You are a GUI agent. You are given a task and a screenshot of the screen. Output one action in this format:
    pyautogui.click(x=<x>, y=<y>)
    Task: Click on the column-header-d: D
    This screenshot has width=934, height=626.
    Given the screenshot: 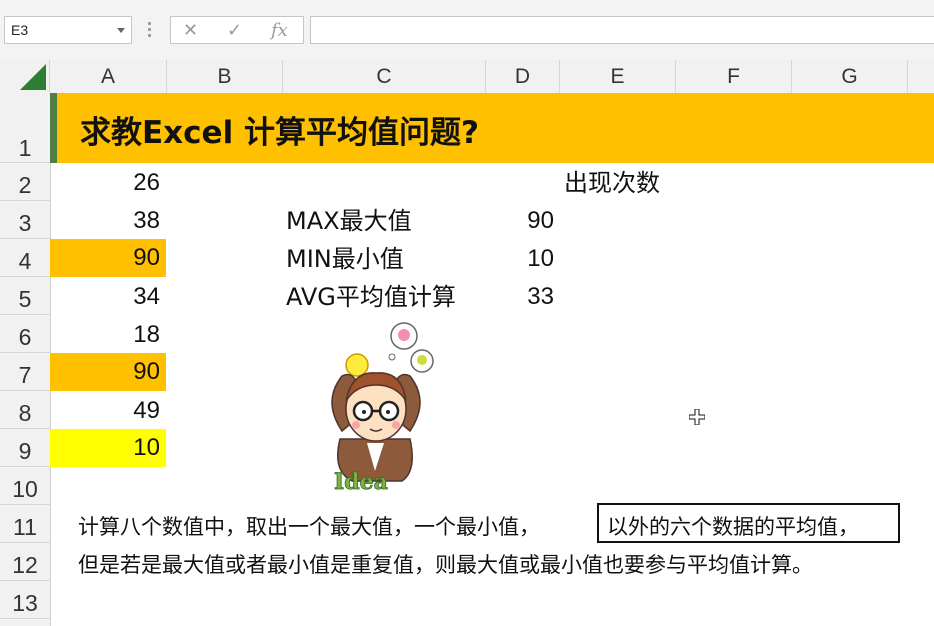 What is the action you would take?
    pyautogui.click(x=523, y=76)
    